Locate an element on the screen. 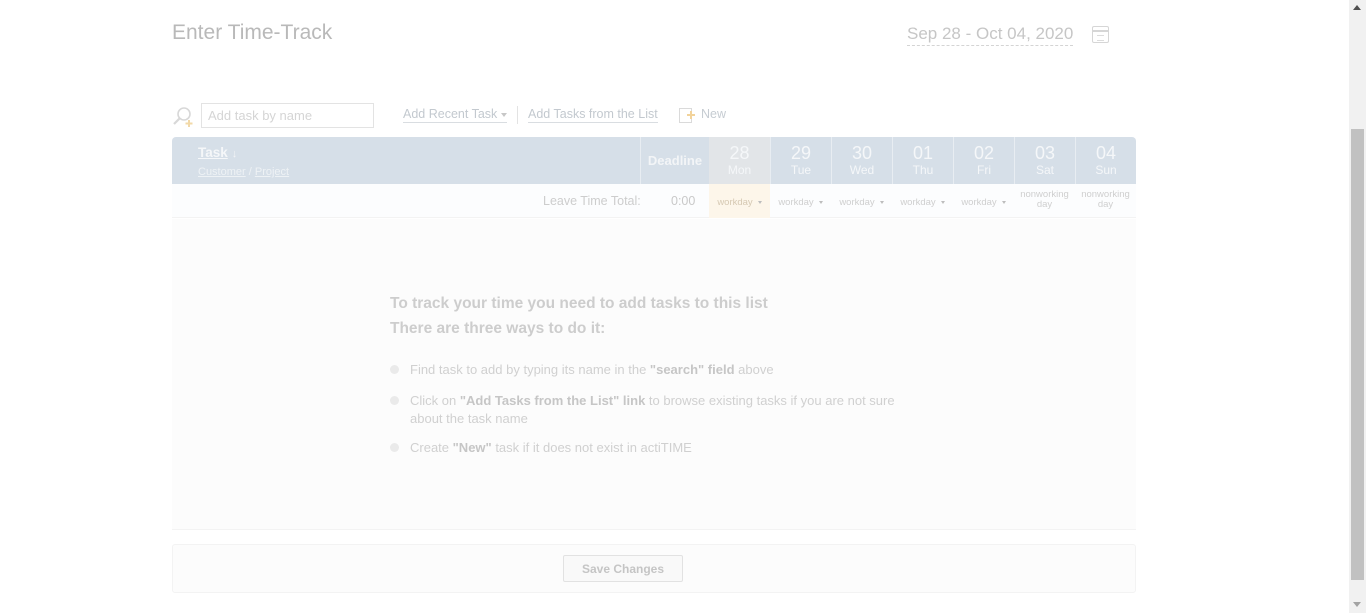  scroll-down-arrow-icon is located at coordinates (1357, 604).